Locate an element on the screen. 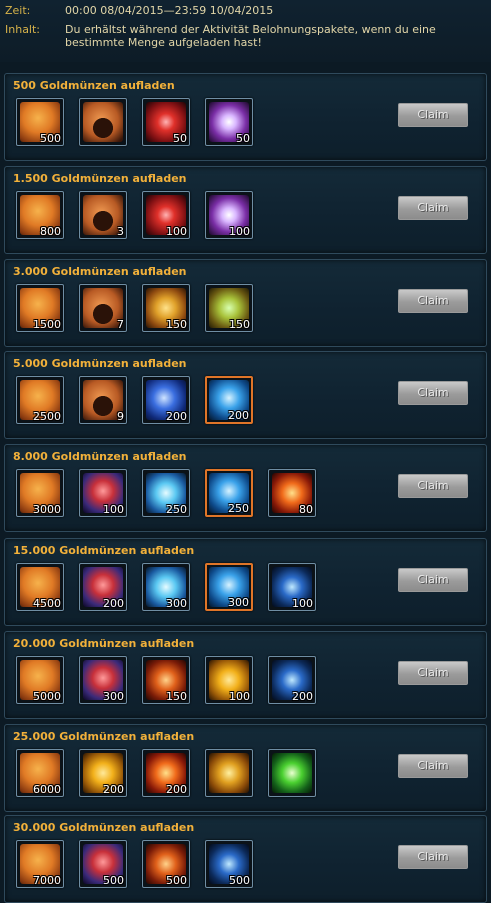 This screenshot has height=903, width=491. tier-title: 3.000 Goldmünzen aufladen is located at coordinates (100, 271).